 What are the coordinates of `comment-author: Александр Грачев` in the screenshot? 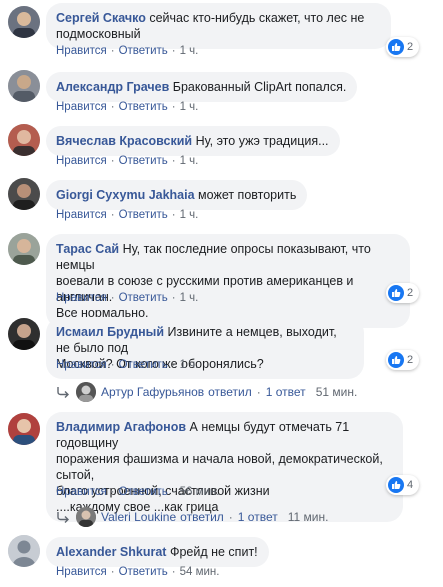 It's located at (112, 87).